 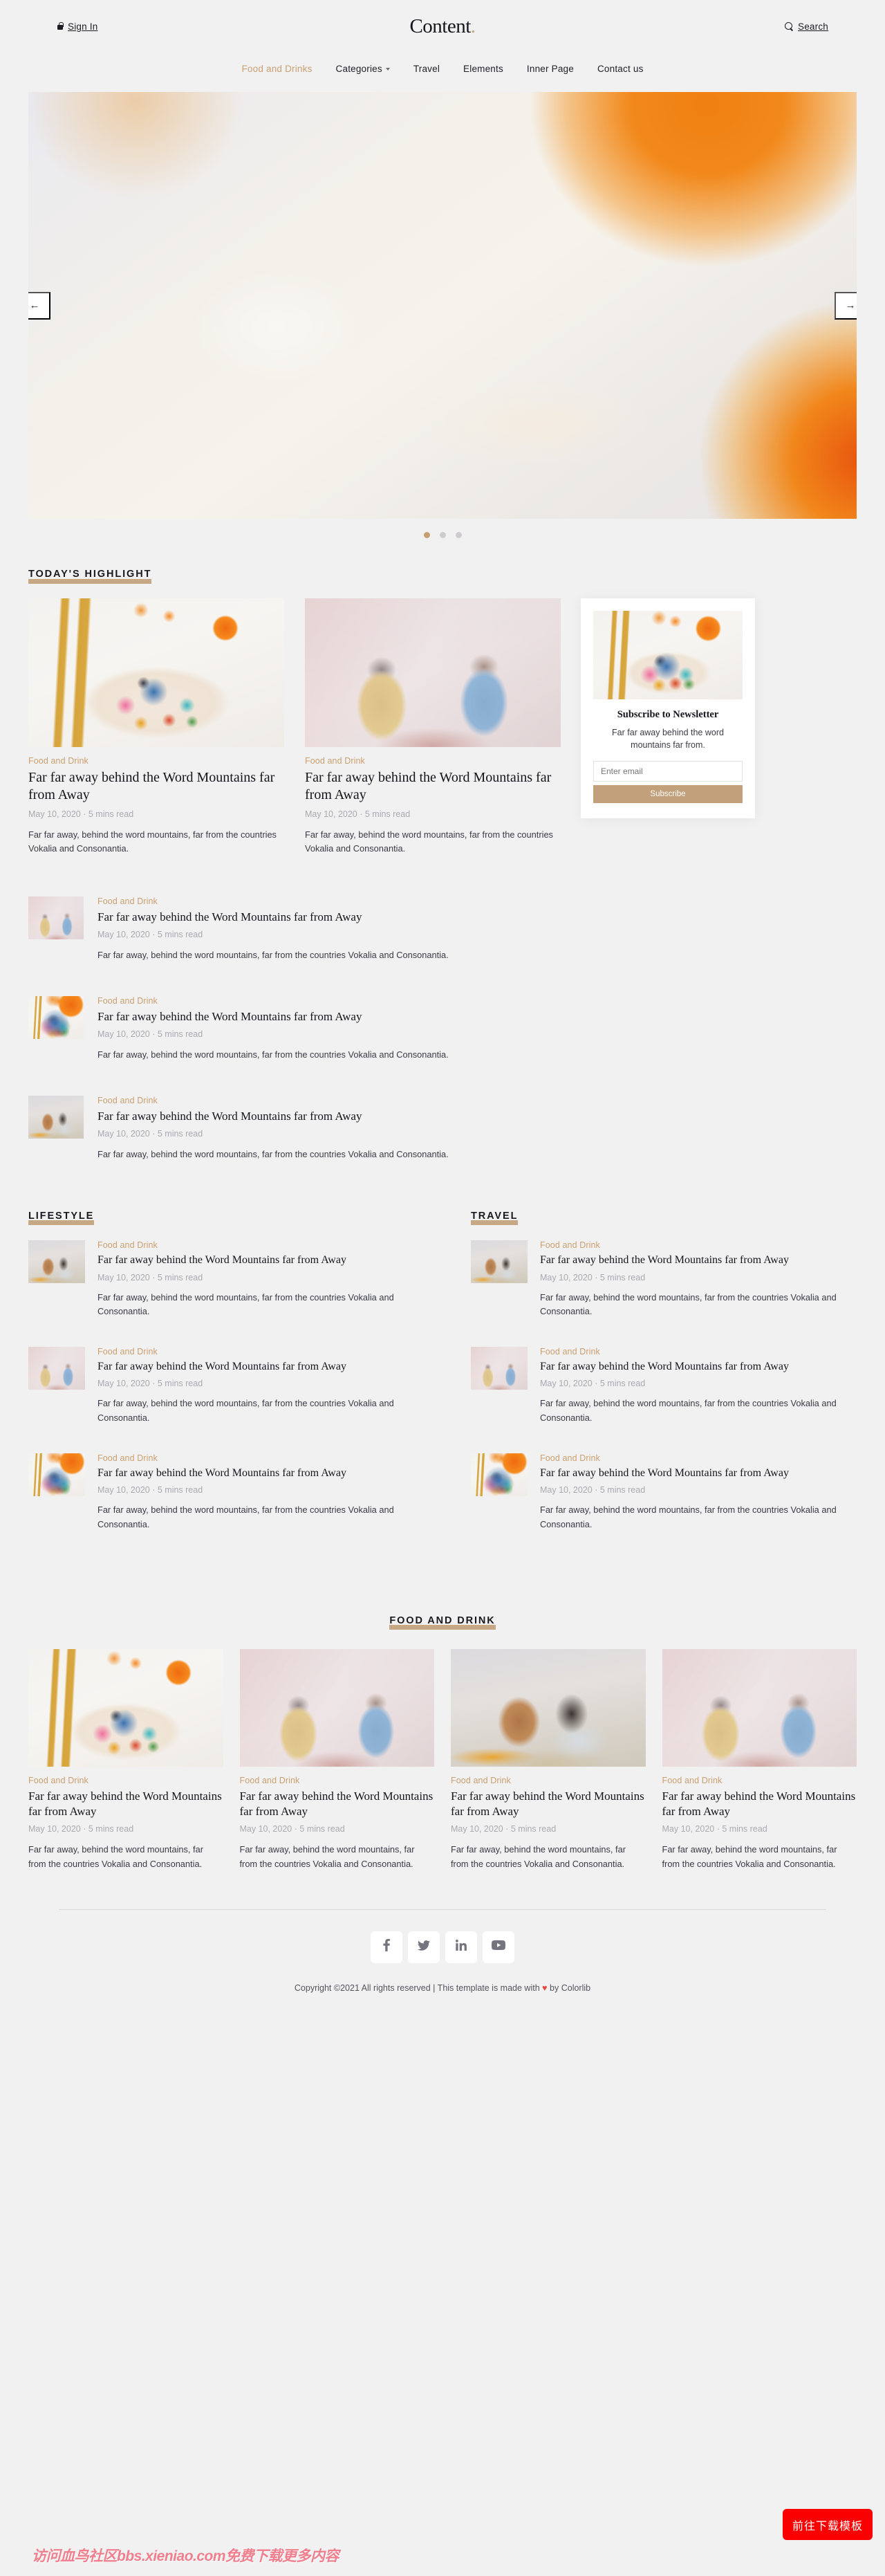 I want to click on nav-item-inner-page: Inner Page, so click(x=550, y=69).